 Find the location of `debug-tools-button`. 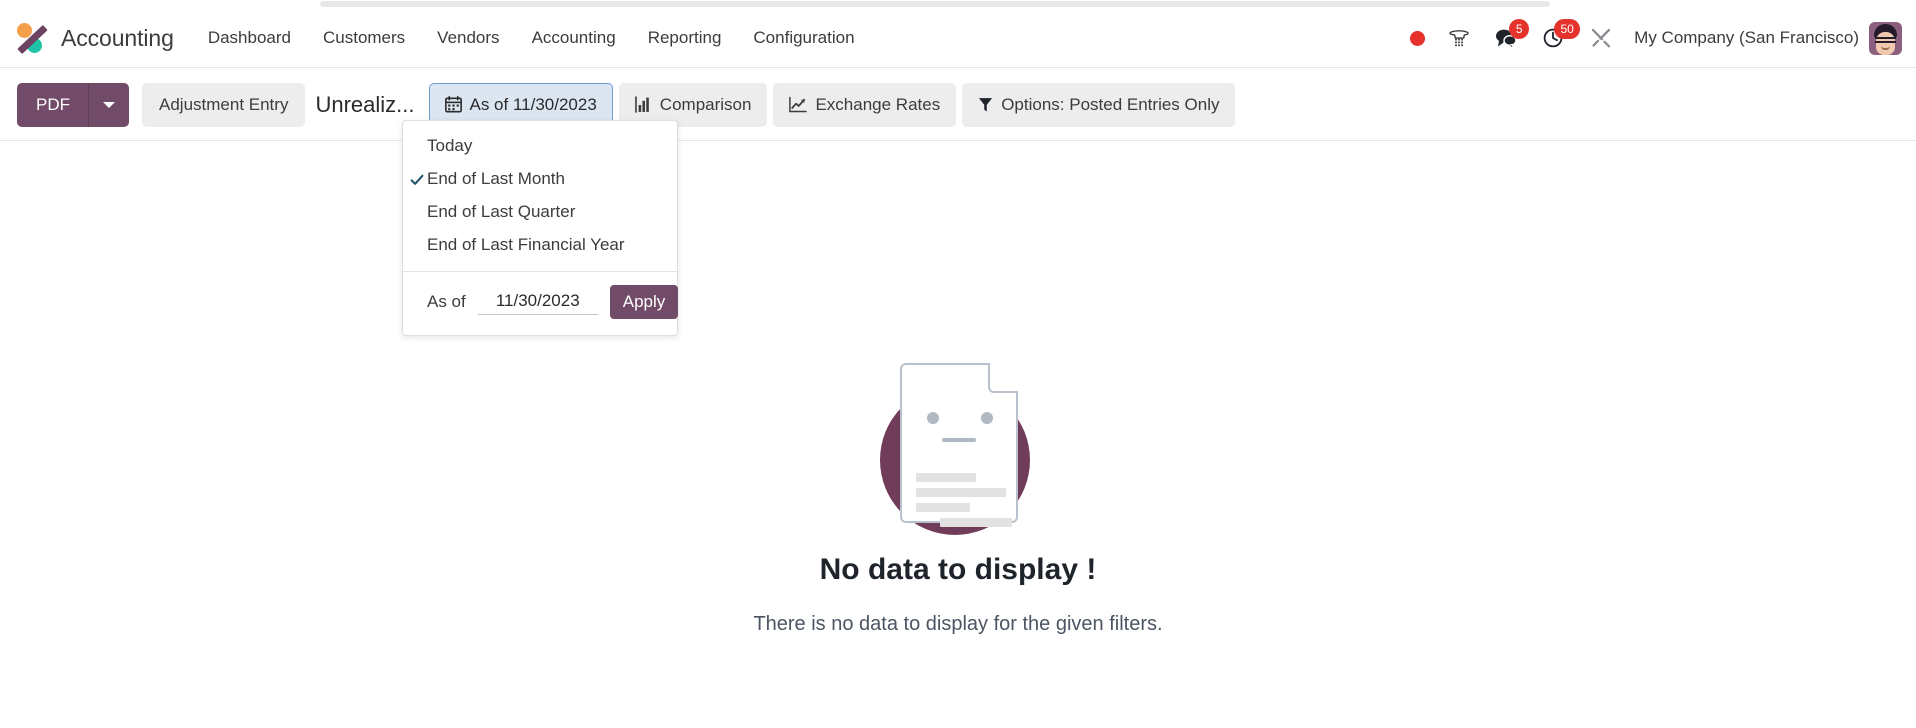

debug-tools-button is located at coordinates (1601, 38).